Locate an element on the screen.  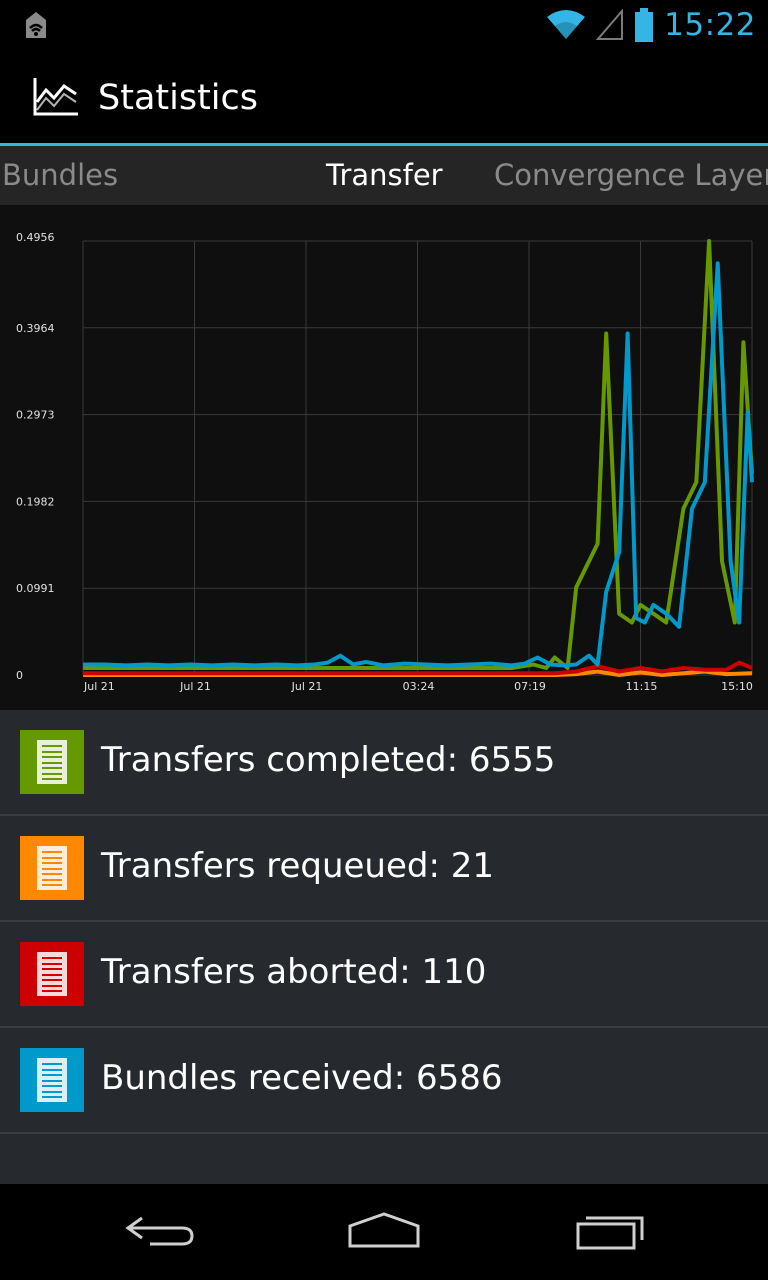
list-item-transfers-aborted: Transfers aborted: 110 is located at coordinates (384, 975).